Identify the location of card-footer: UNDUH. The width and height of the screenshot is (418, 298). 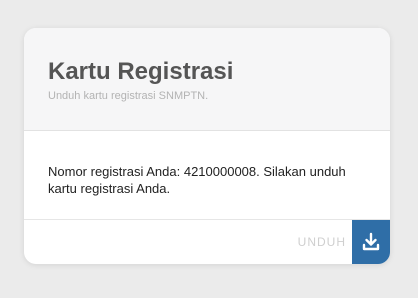
(207, 242).